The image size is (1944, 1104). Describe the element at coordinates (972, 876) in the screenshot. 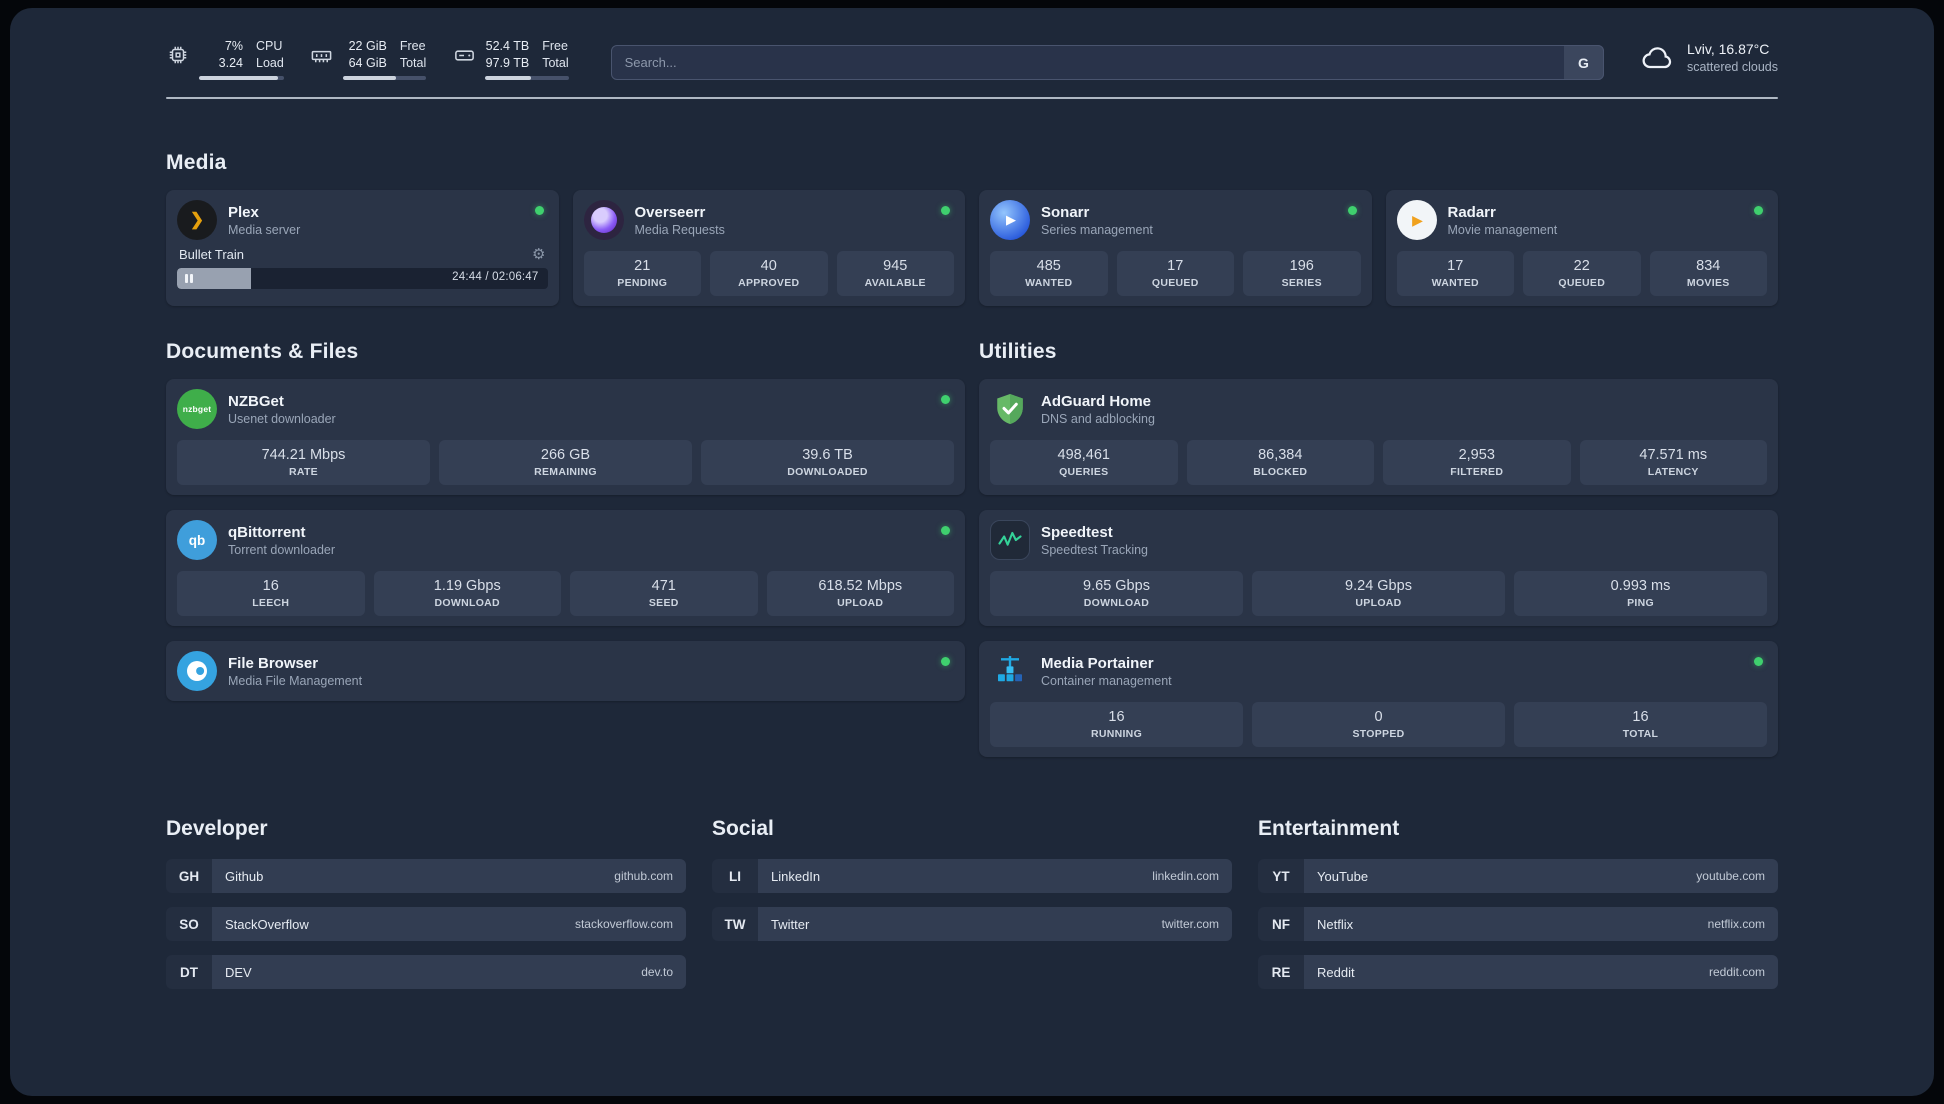

I see `bookmark-linkedin: LI LinkedIn linkedin.com` at that location.